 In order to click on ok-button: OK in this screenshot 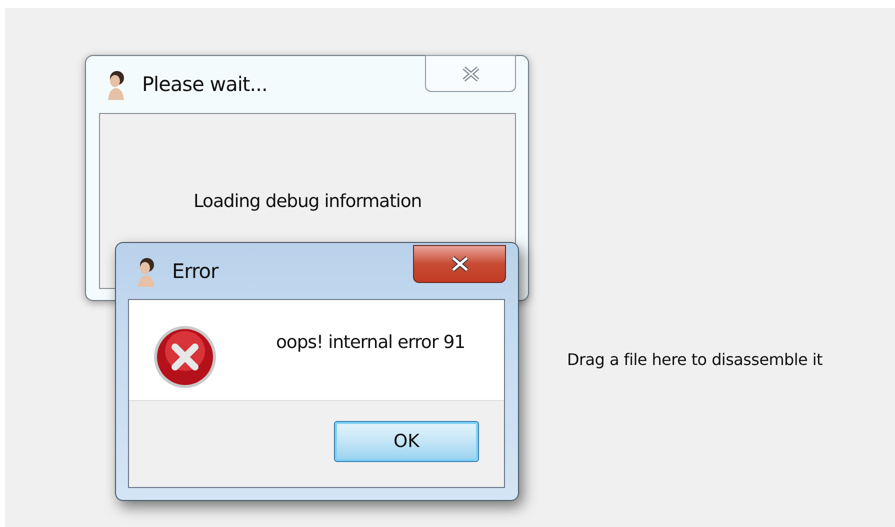, I will do `click(406, 441)`.